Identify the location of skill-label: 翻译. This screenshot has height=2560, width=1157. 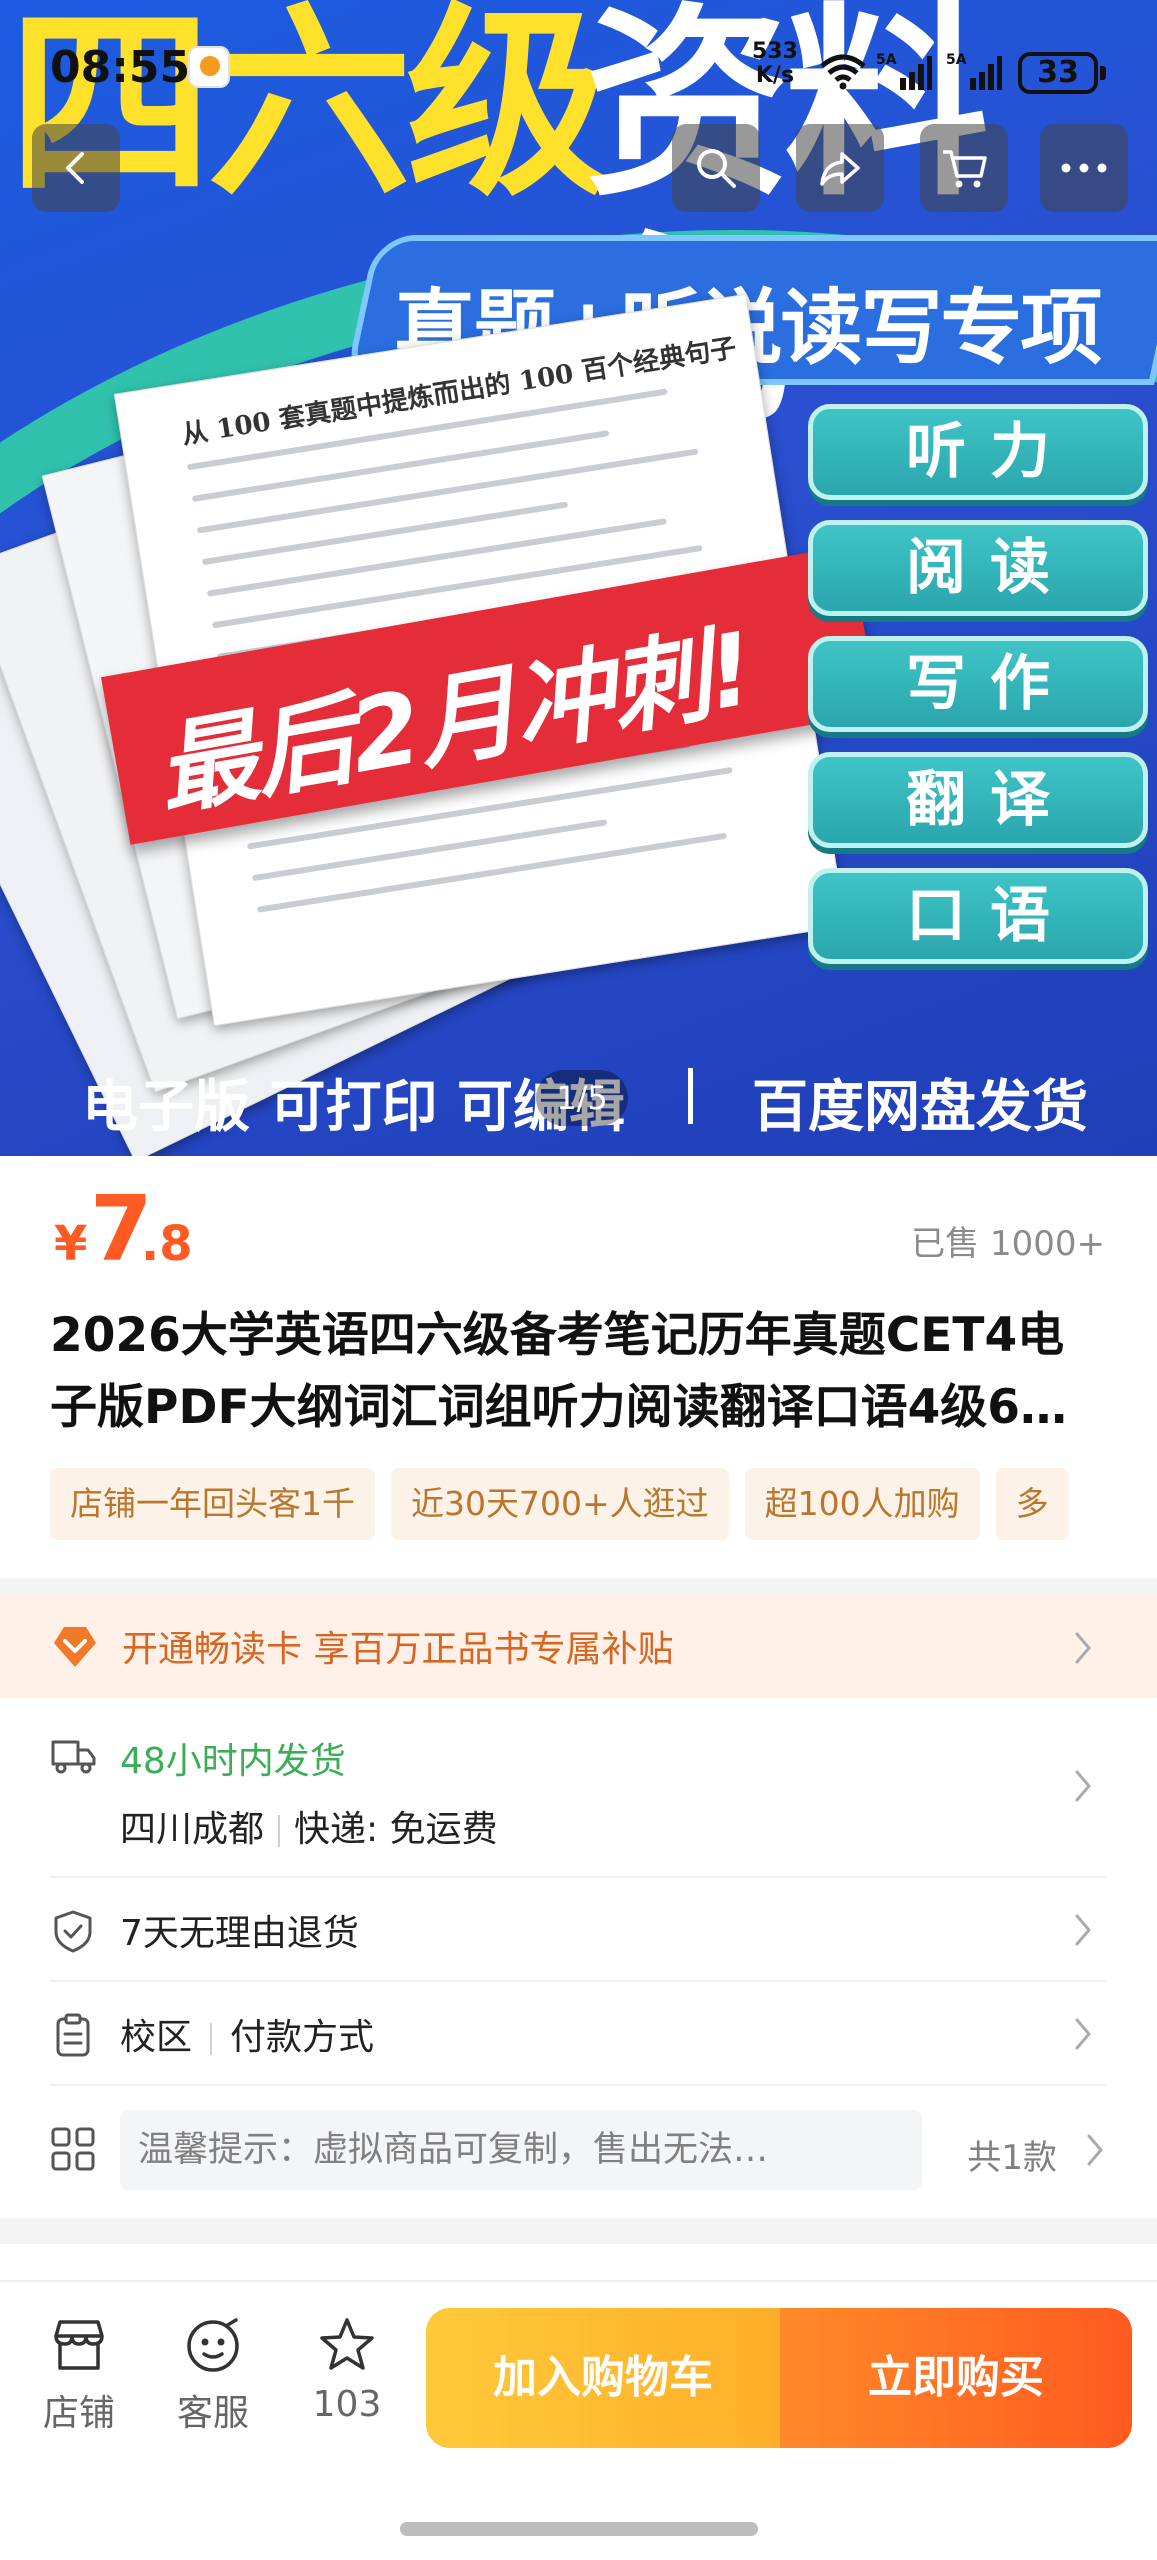
(990, 800).